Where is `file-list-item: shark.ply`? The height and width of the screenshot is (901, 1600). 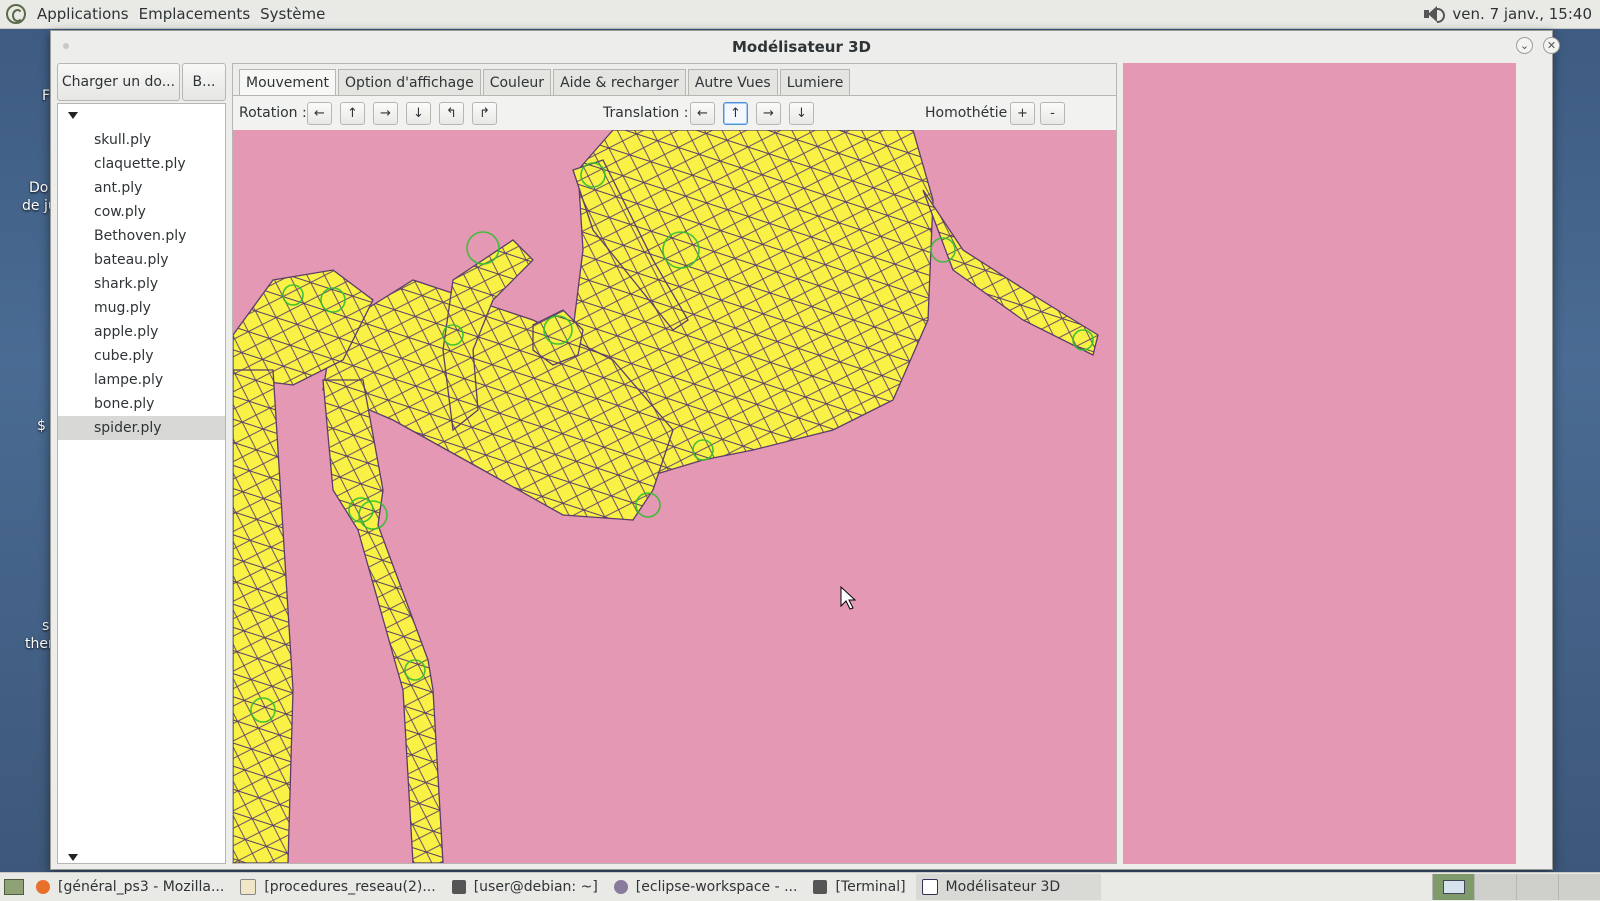 file-list-item: shark.ply is located at coordinates (141, 284).